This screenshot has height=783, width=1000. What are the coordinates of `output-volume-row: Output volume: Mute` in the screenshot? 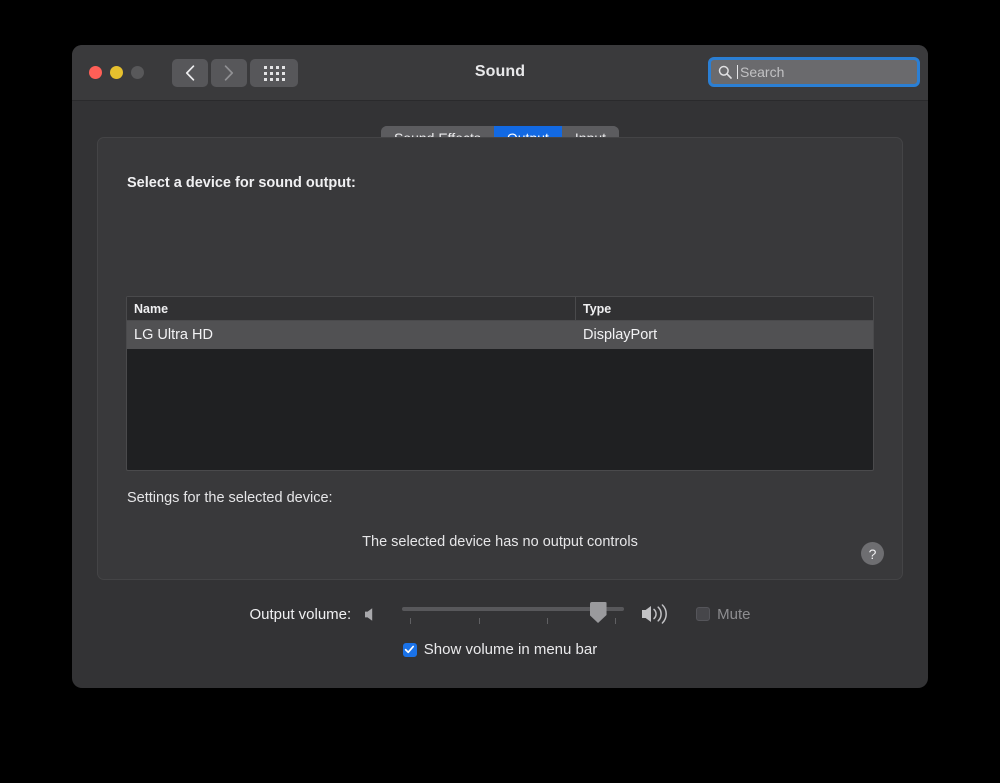 It's located at (500, 614).